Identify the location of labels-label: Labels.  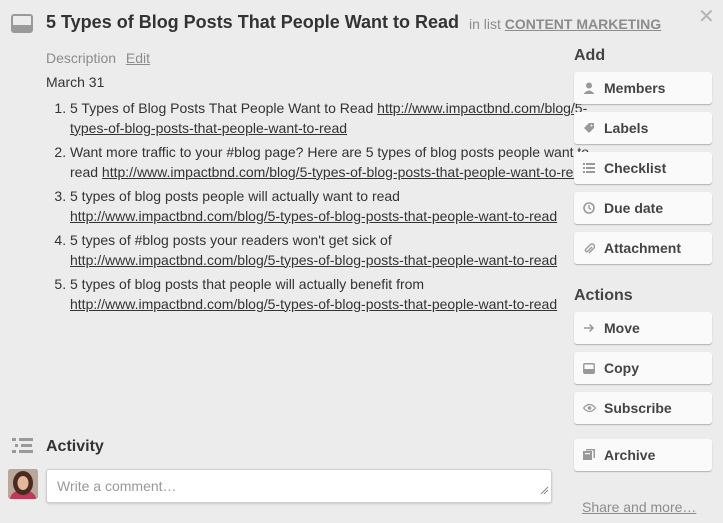
(626, 128).